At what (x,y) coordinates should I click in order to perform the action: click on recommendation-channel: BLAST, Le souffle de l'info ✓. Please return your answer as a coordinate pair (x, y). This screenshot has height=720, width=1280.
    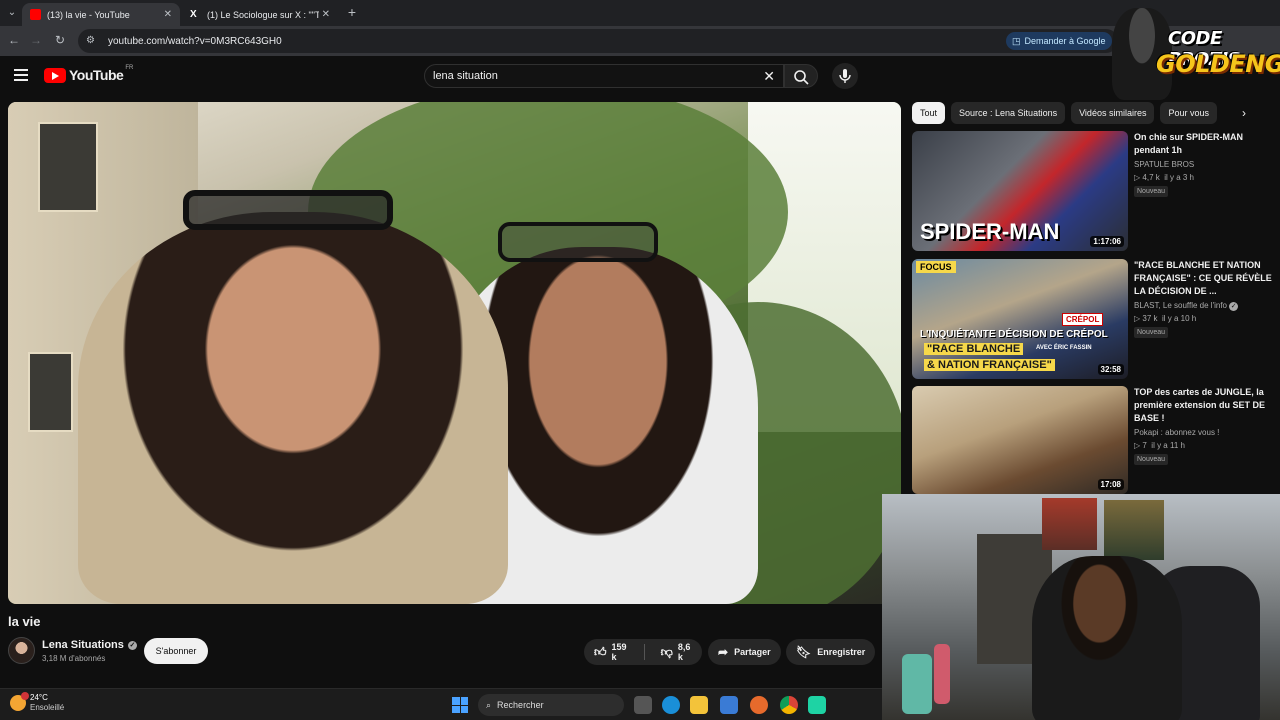
    Looking at the image, I should click on (1186, 306).